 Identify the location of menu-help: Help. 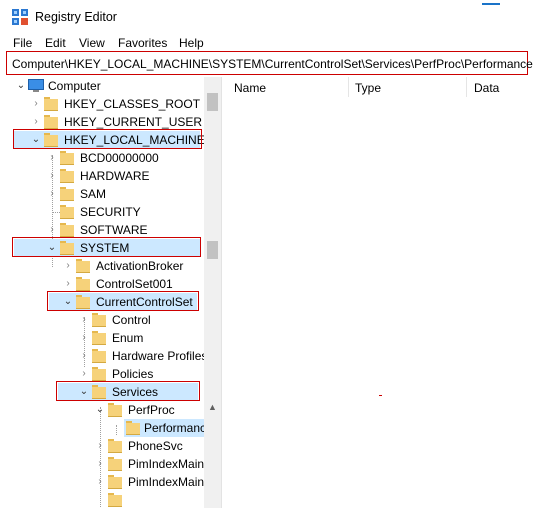
(191, 43).